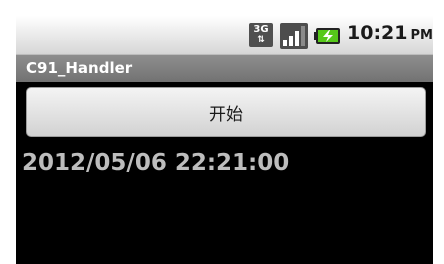 The height and width of the screenshot is (264, 444). Describe the element at coordinates (377, 33) in the screenshot. I see `clock-time: 10:21` at that location.